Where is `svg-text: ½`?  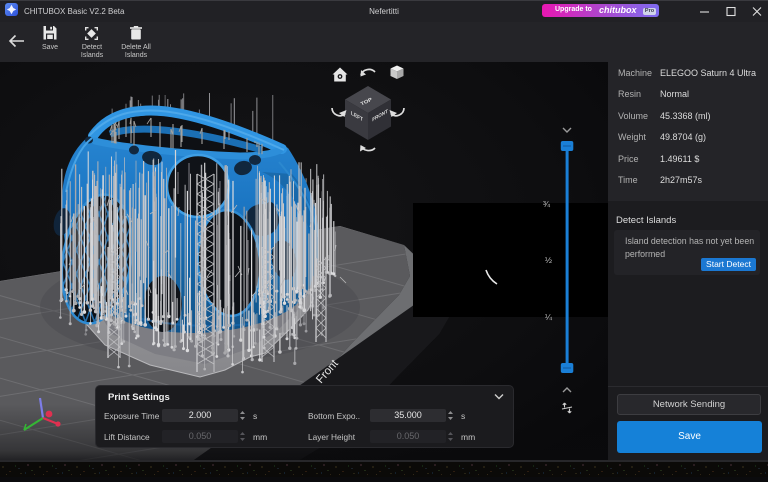
svg-text: ½ is located at coordinates (548, 260).